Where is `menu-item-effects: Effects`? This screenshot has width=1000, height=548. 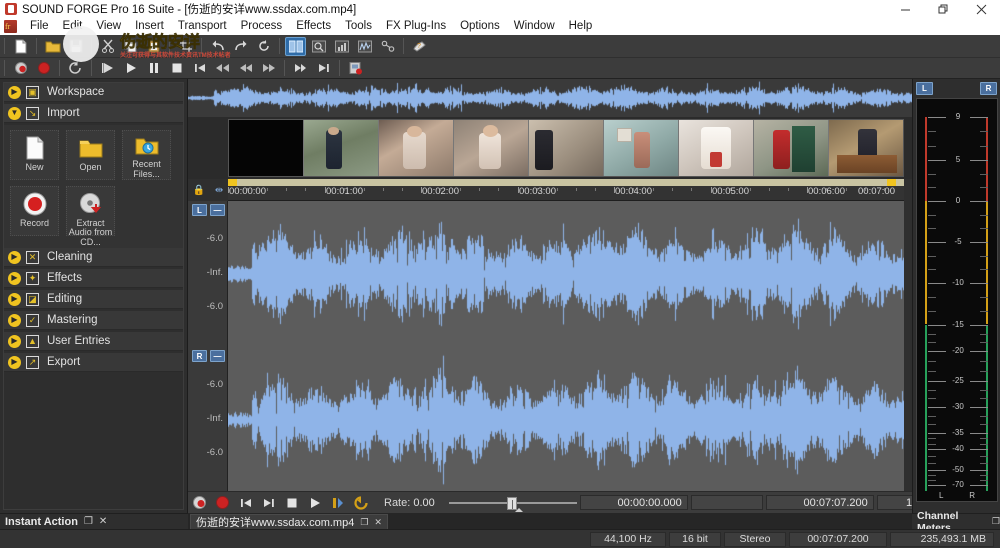 menu-item-effects: Effects is located at coordinates (313, 26).